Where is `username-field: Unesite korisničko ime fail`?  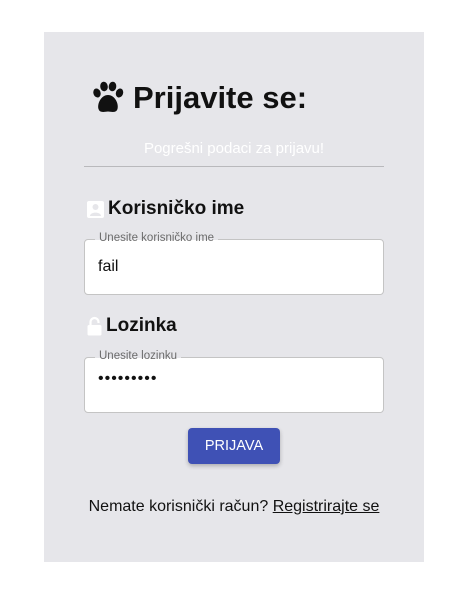
username-field: Unesite korisničko ime fail is located at coordinates (234, 263).